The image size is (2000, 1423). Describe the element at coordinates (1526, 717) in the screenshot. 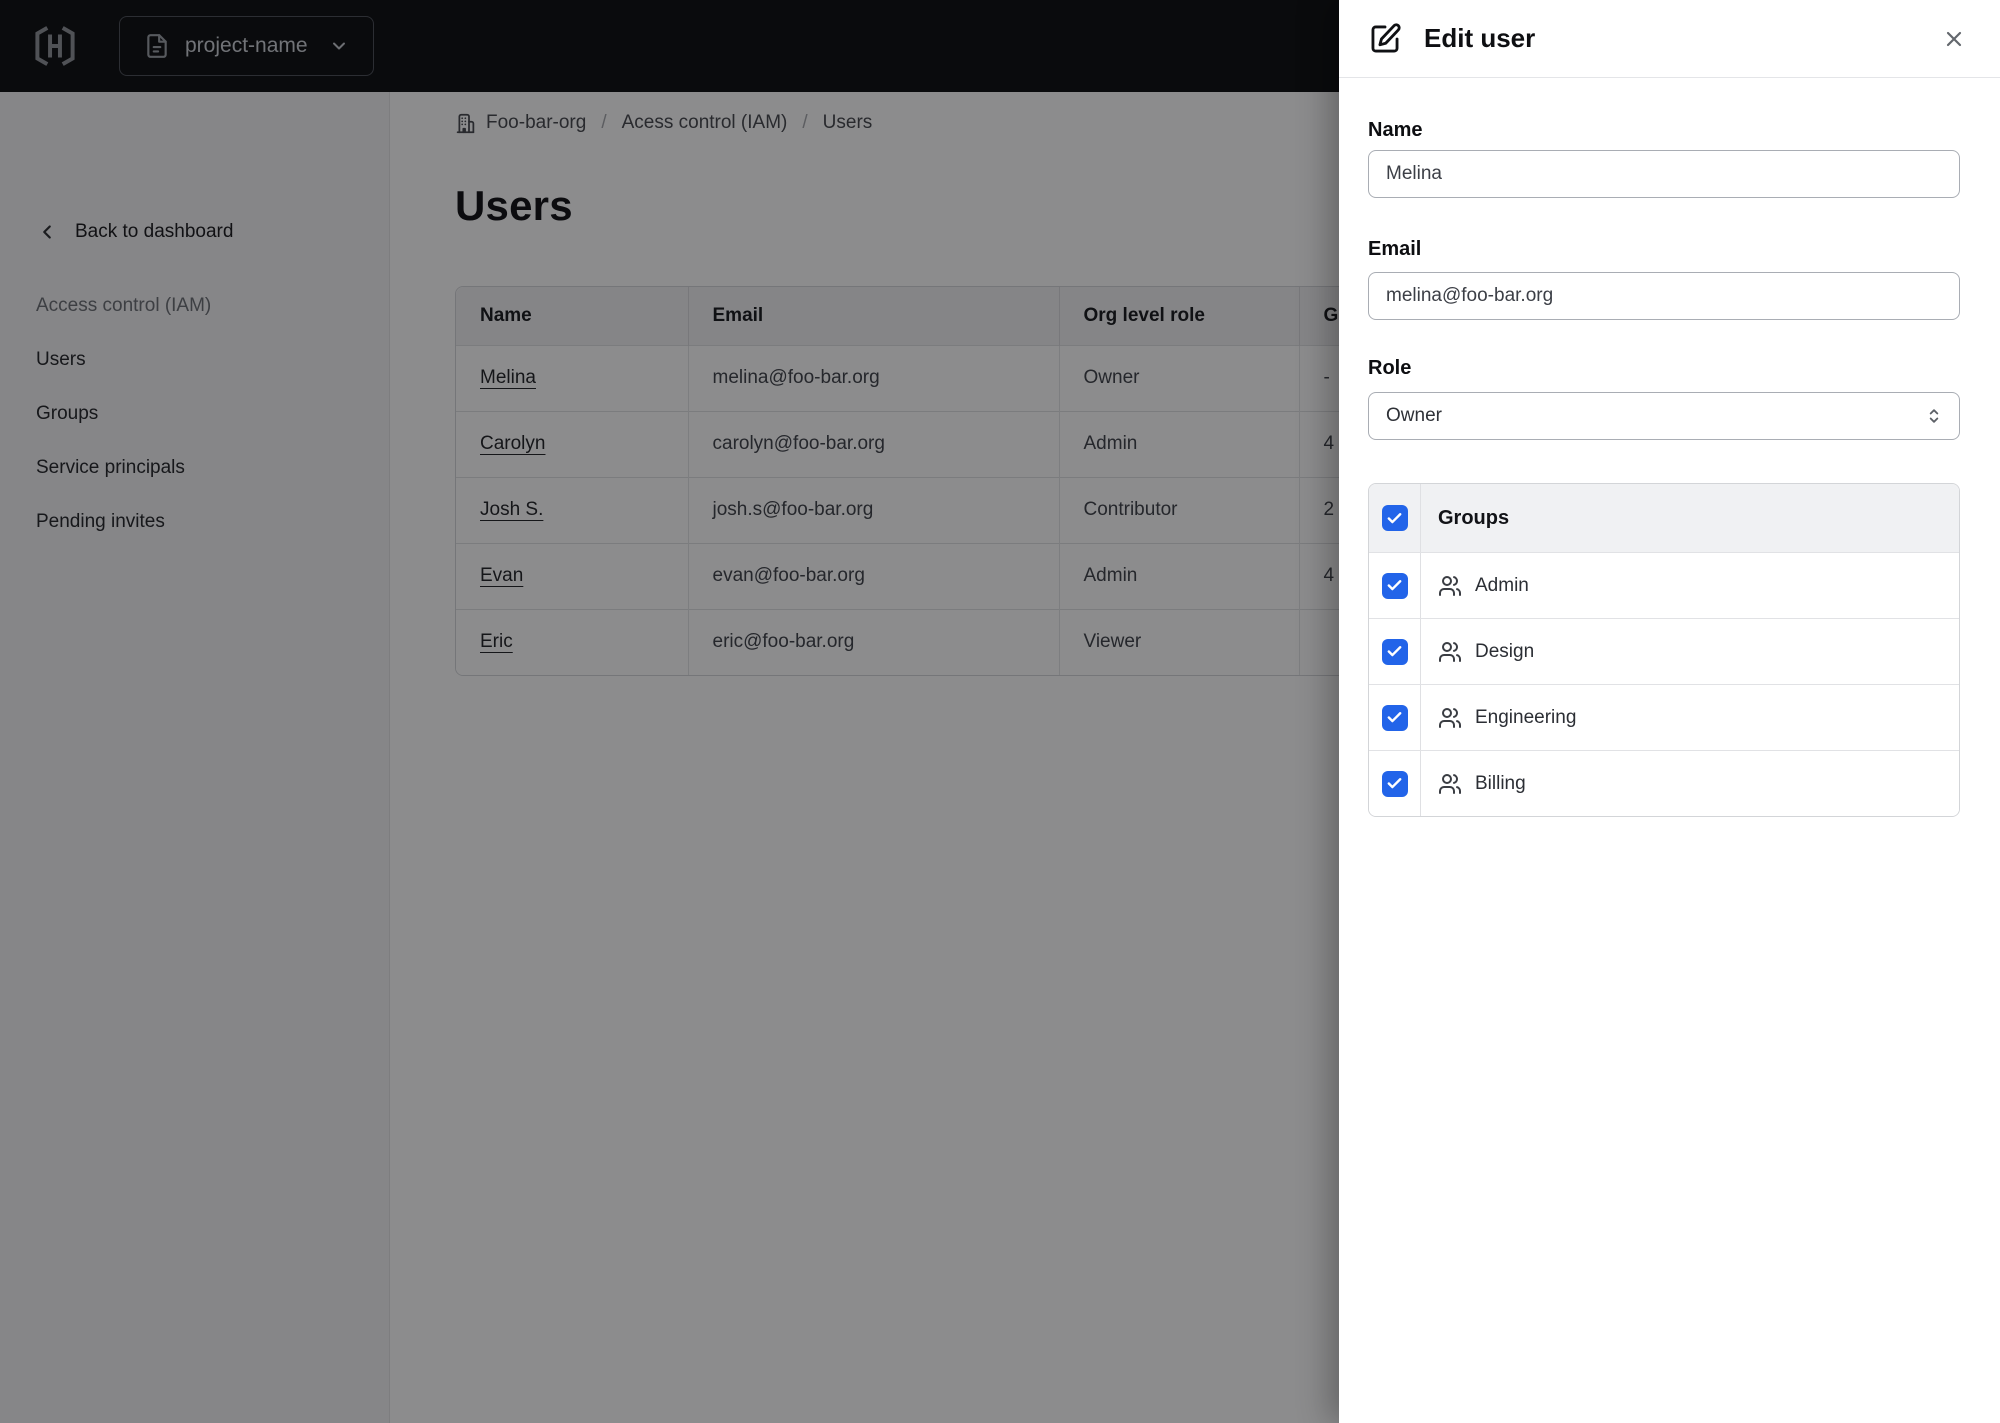

I see `group-label: Engineering` at that location.